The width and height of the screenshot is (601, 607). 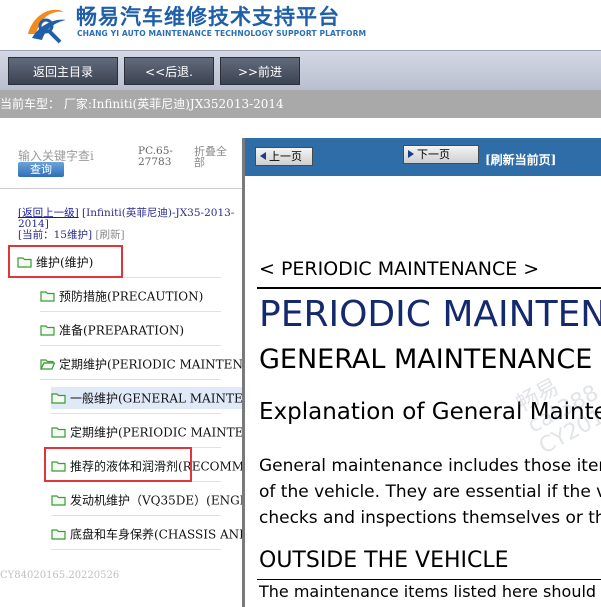 I want to click on doc-heading: GENERAL MAINTENANCE, so click(x=426, y=359).